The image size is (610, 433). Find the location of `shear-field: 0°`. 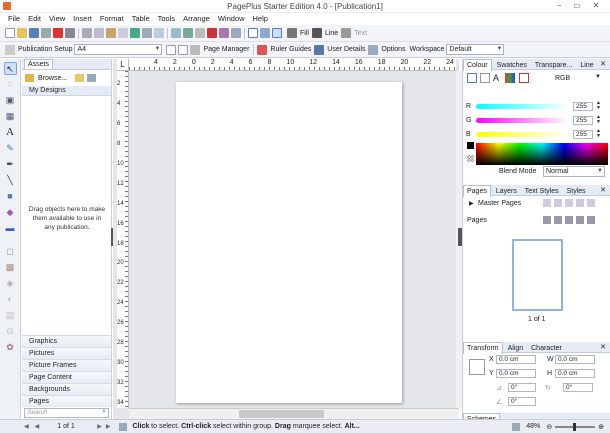

shear-field: 0° is located at coordinates (522, 387).